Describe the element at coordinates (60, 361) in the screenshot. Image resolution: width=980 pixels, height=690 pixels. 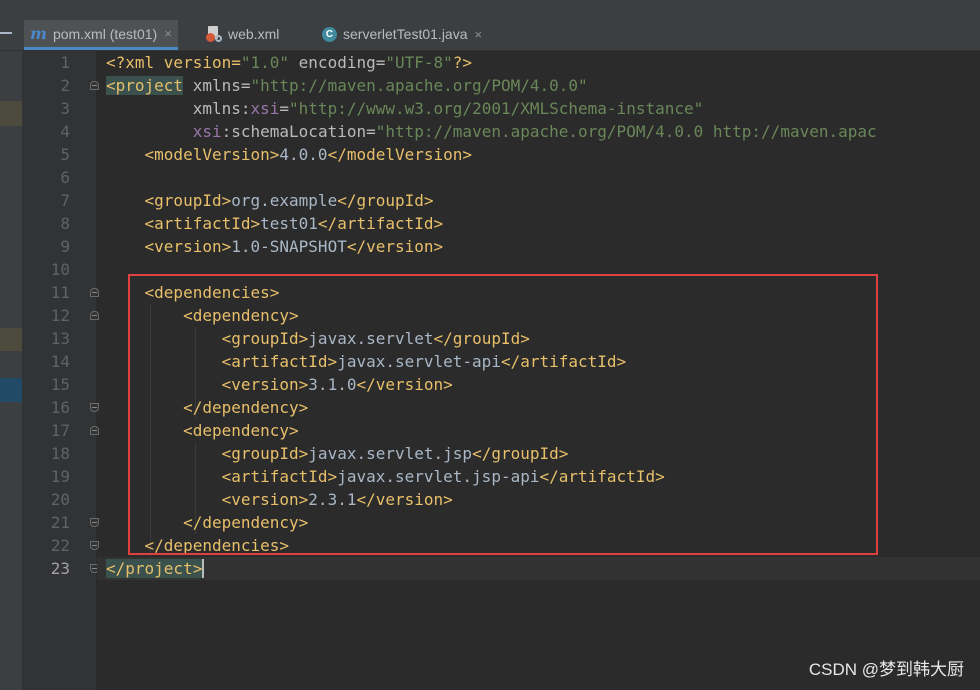
I see `line-number: 14` at that location.